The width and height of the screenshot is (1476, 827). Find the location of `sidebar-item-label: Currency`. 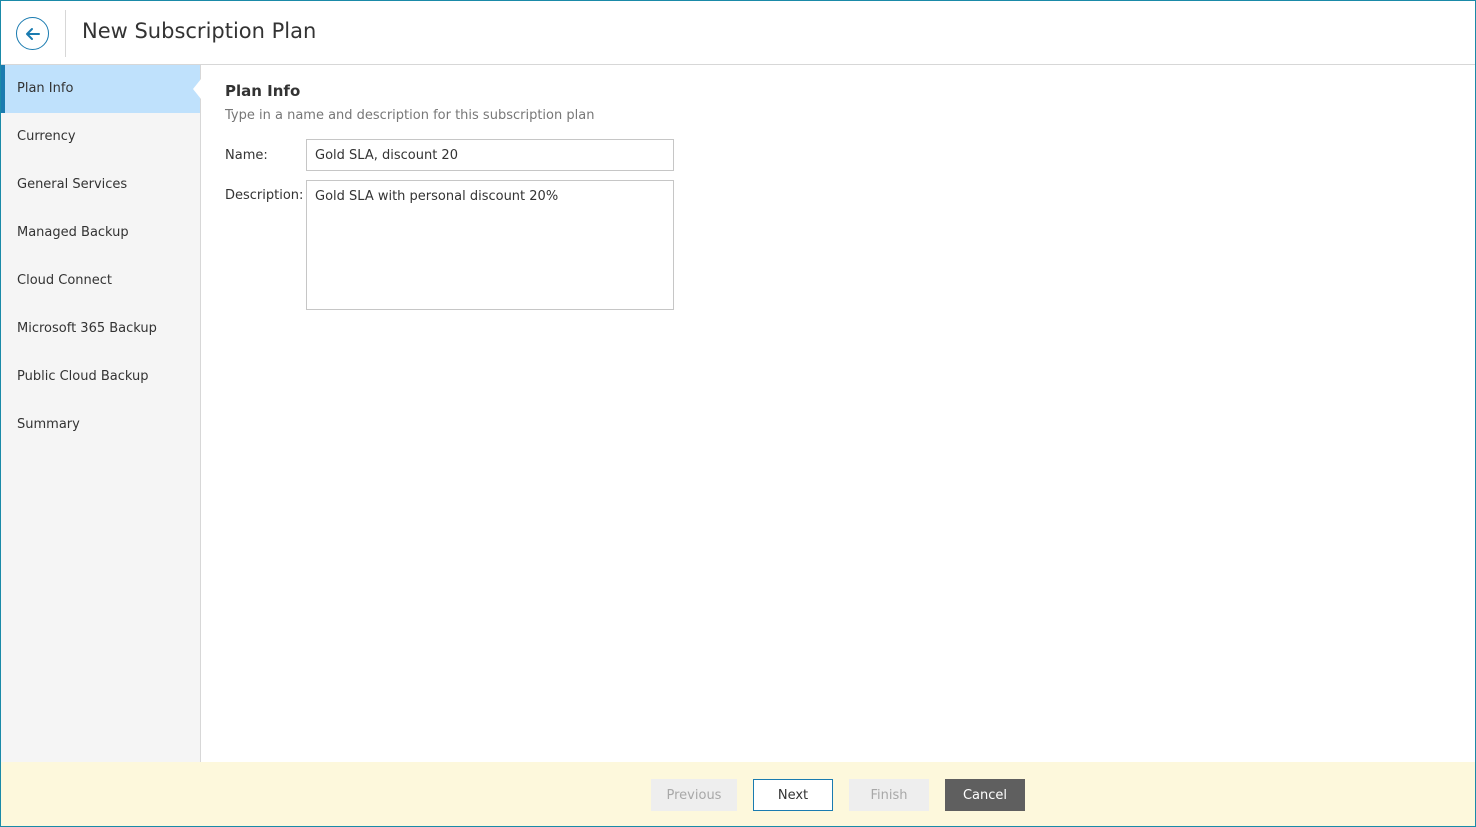

sidebar-item-label: Currency is located at coordinates (46, 136).